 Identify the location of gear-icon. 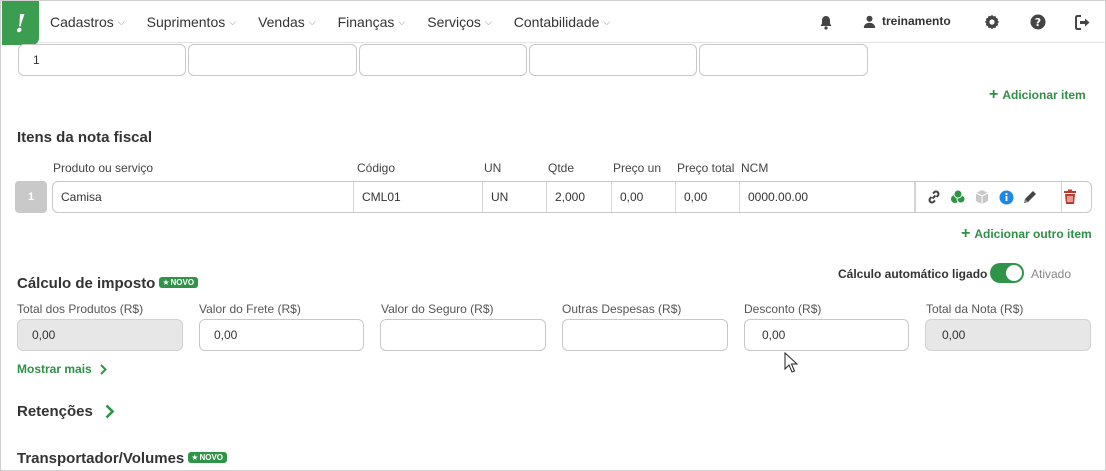
(992, 22).